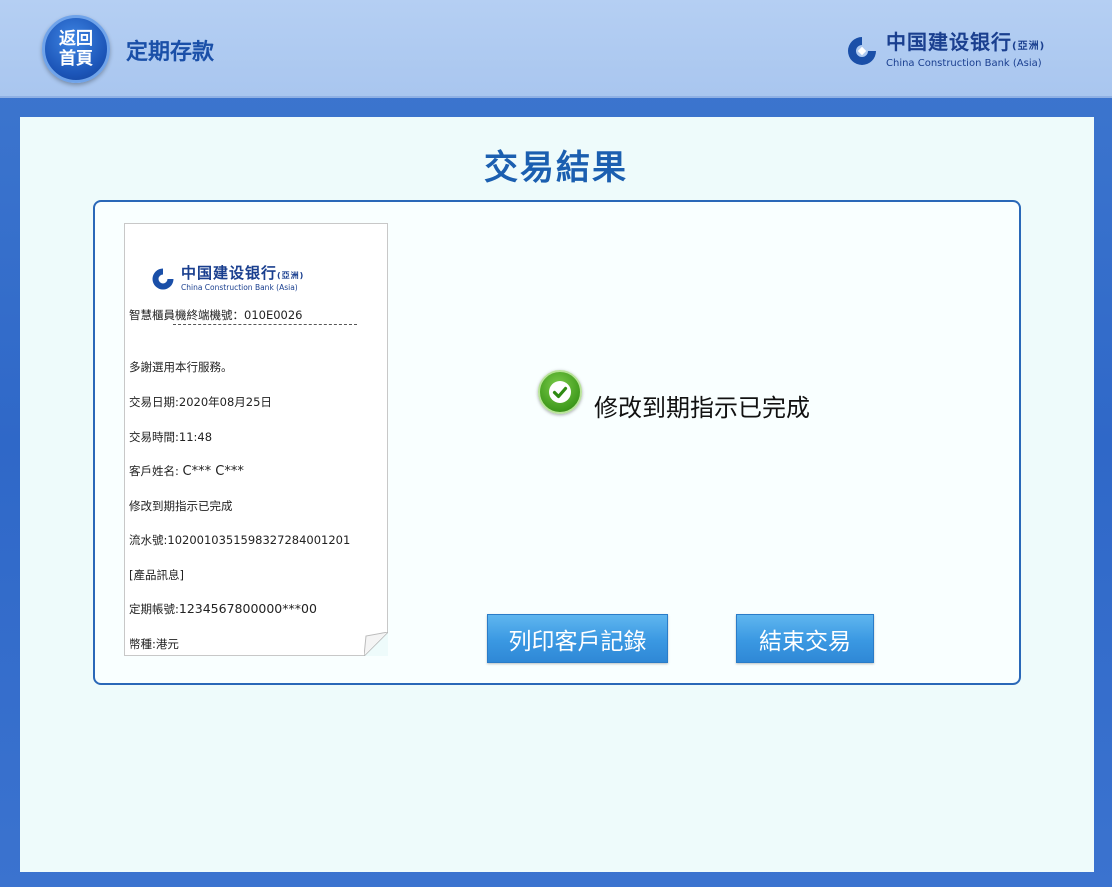 The height and width of the screenshot is (887, 1112). I want to click on receipt-customer-name: C*** C***, so click(213, 471).